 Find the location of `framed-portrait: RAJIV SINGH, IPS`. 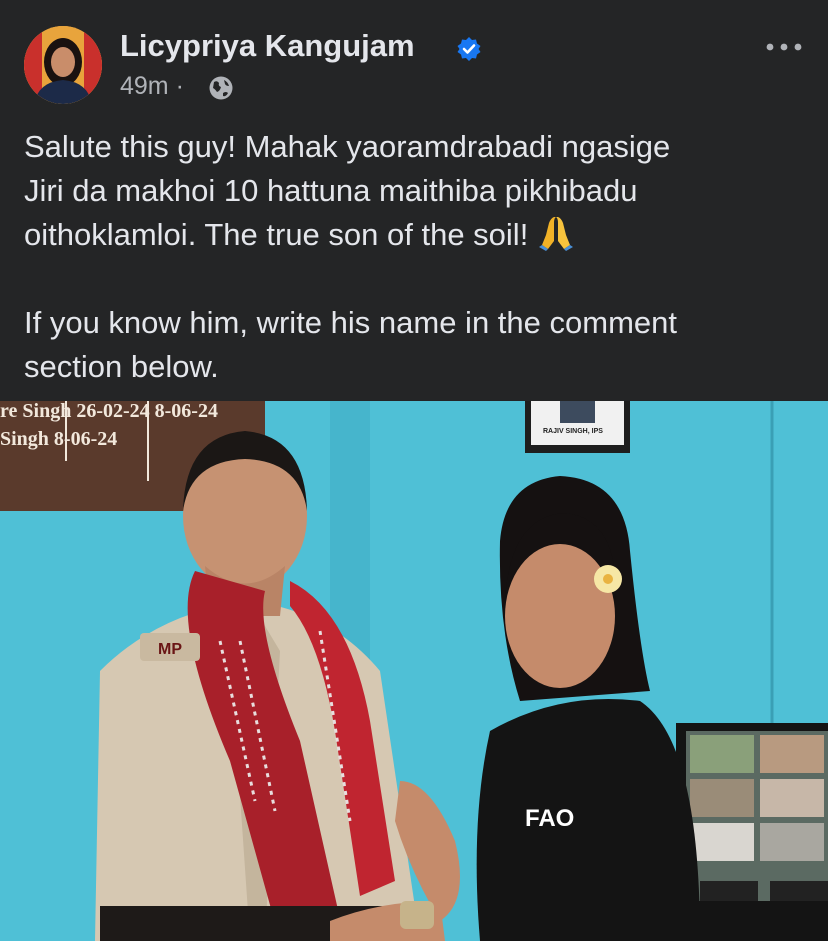

framed-portrait: RAJIV SINGH, IPS is located at coordinates (577, 427).